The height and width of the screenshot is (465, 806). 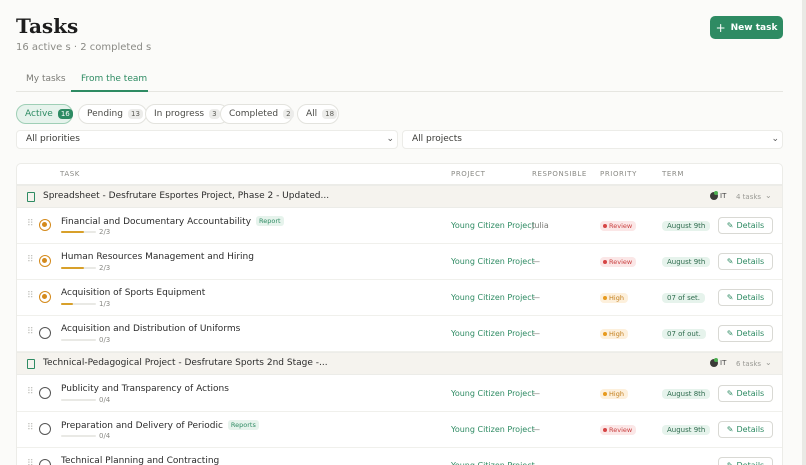 I want to click on tab-bar: My tasks From the team, so click(x=399, y=79).